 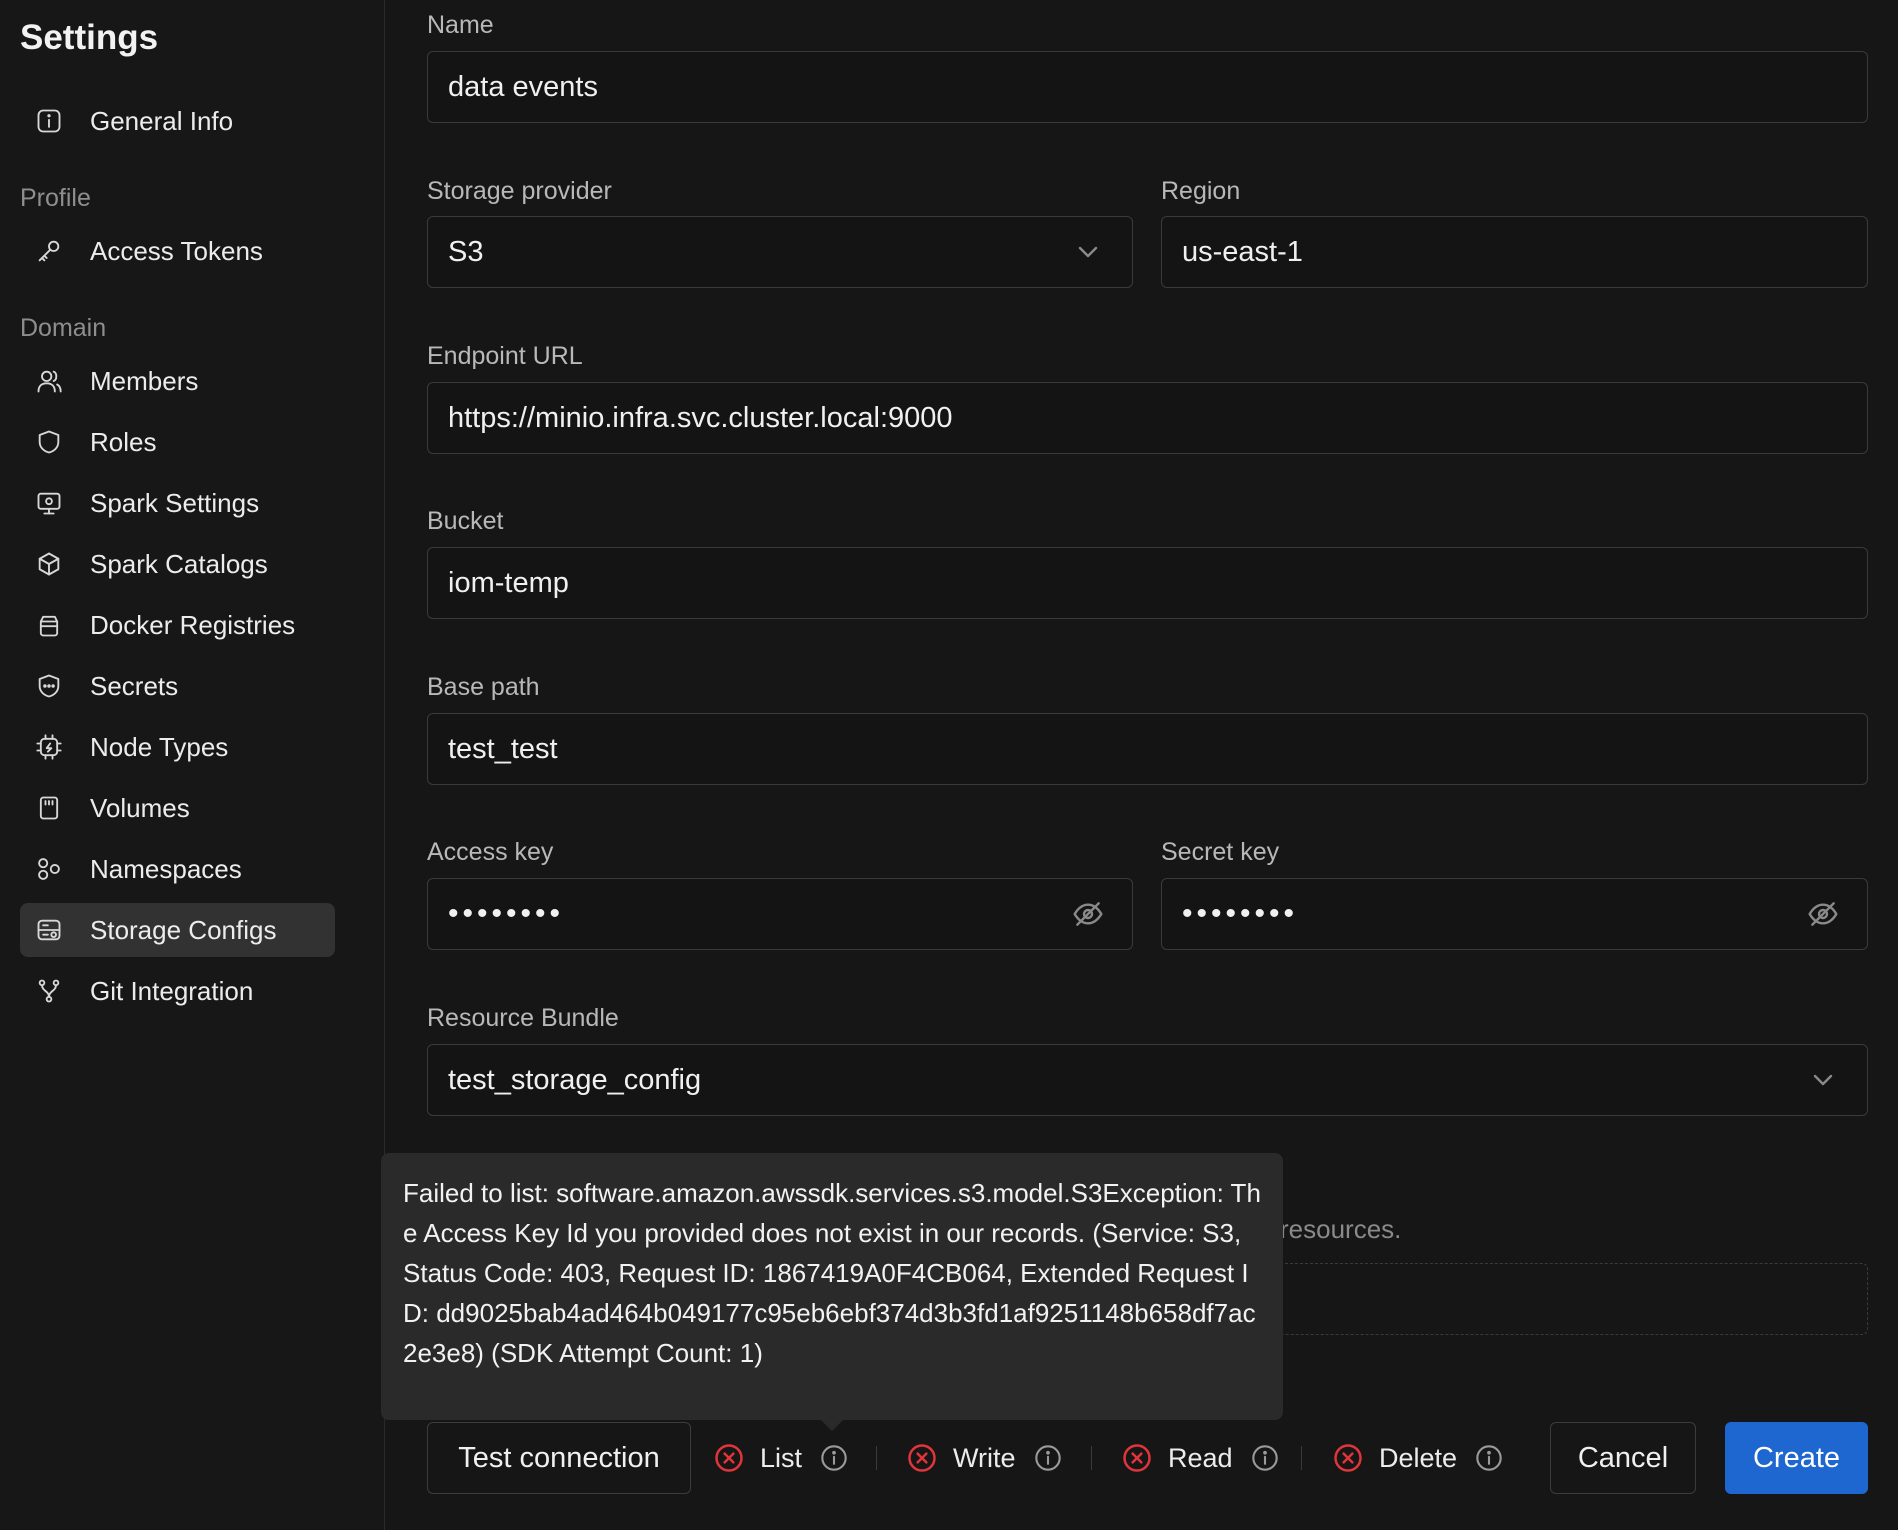 I want to click on sidebar-item-docker-registries: Docker Registries, so click(x=177, y=625).